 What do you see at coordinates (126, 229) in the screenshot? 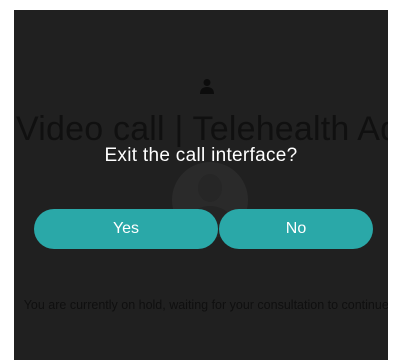
I see `yes-button: Yes` at bounding box center [126, 229].